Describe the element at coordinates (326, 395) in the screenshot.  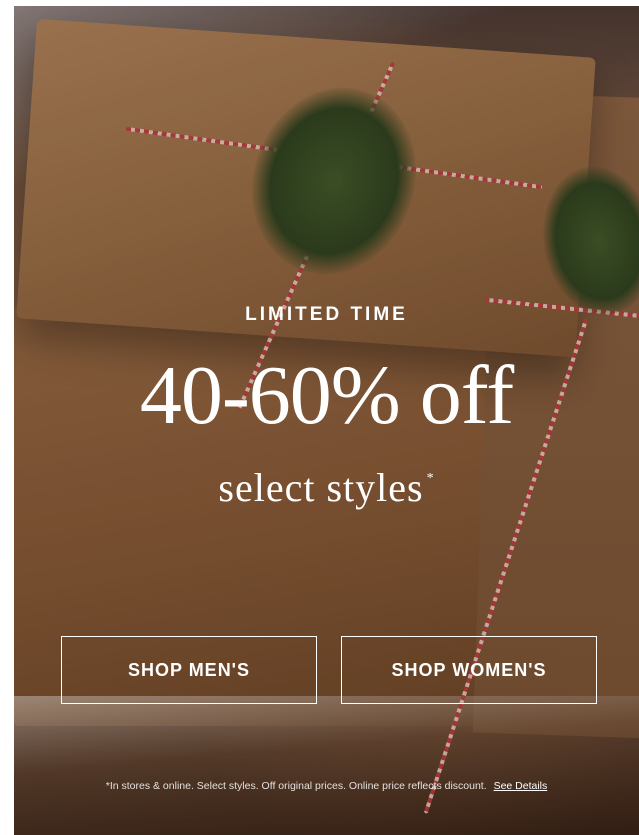
I see `headline: 40-60% off` at that location.